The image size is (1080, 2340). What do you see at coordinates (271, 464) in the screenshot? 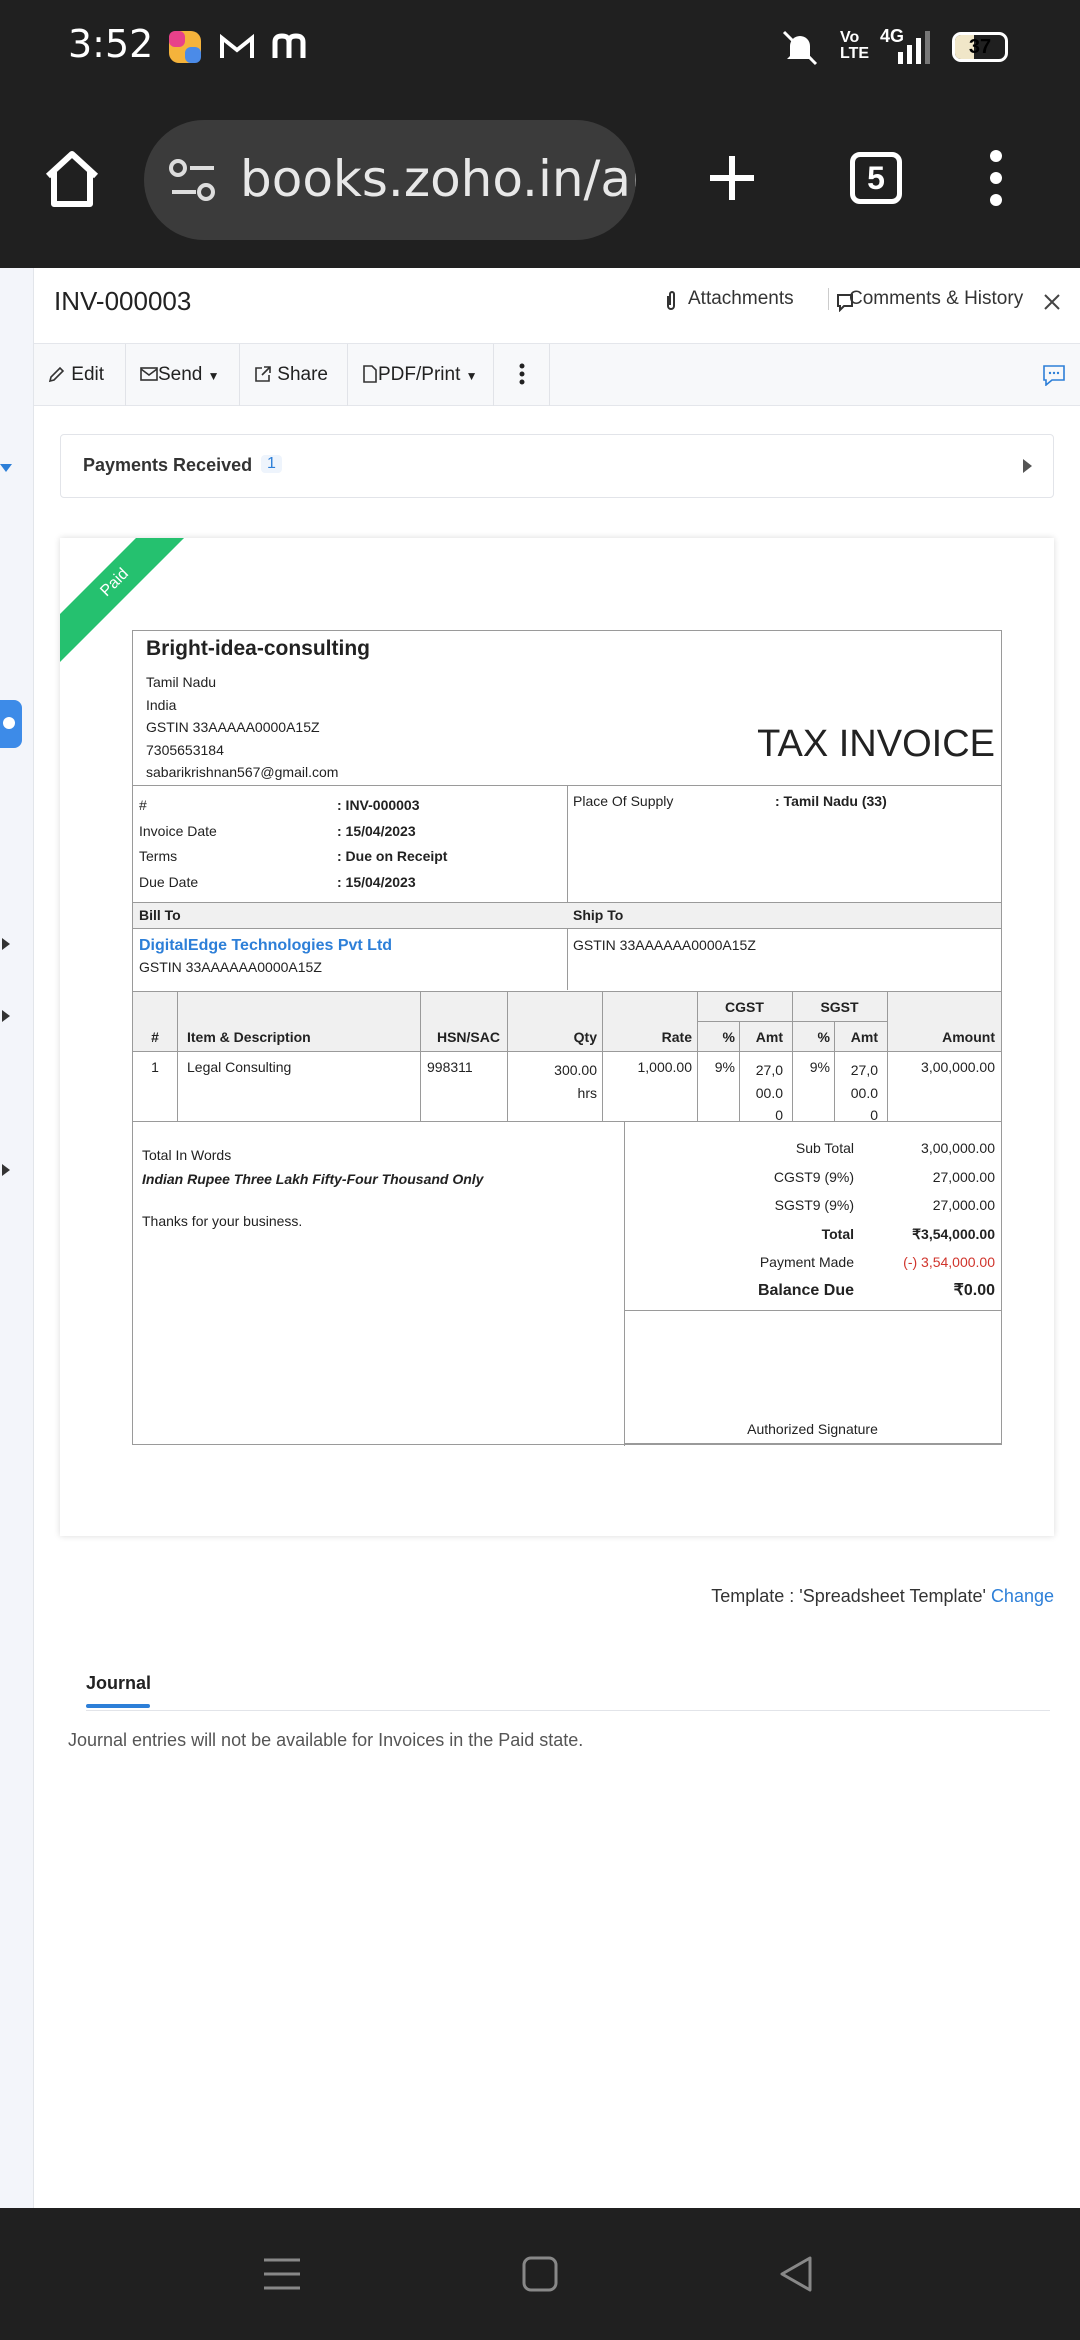
I see `payments-count-badge: 1` at bounding box center [271, 464].